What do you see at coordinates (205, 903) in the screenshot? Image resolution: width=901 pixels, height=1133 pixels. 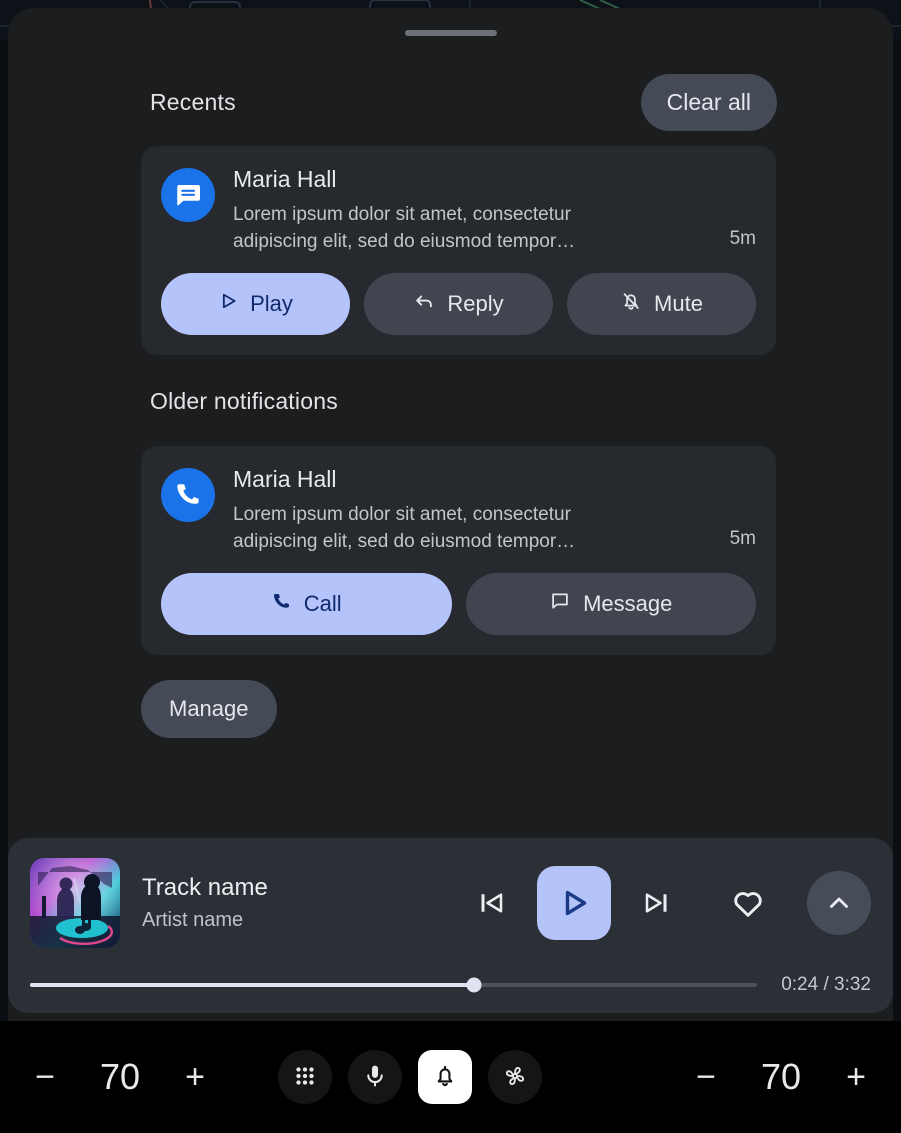 I see `track-info: Track name Artist name` at bounding box center [205, 903].